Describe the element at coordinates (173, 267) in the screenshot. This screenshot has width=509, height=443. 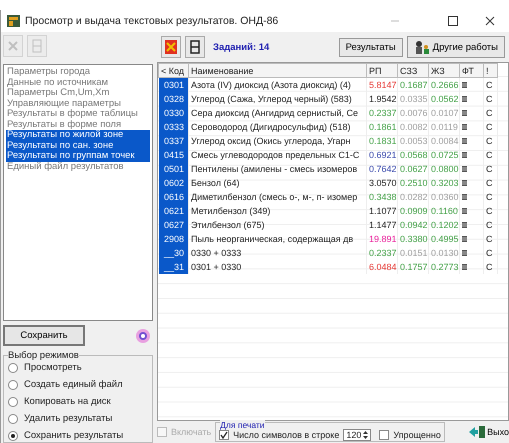
I see `code-cell: __31` at that location.